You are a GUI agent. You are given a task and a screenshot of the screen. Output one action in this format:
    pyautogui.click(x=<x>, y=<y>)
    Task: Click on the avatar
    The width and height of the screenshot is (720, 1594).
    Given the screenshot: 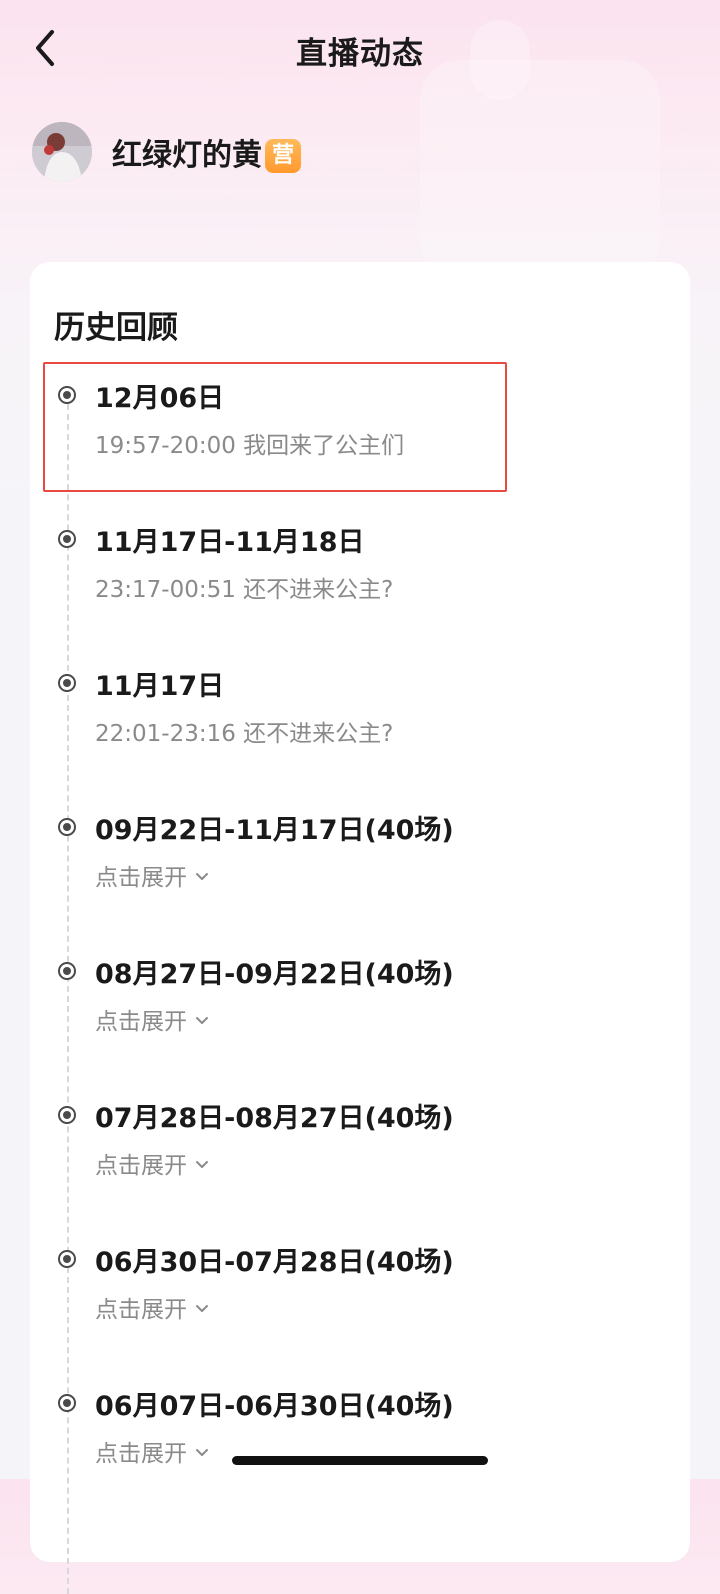 What is the action you would take?
    pyautogui.click(x=62, y=152)
    